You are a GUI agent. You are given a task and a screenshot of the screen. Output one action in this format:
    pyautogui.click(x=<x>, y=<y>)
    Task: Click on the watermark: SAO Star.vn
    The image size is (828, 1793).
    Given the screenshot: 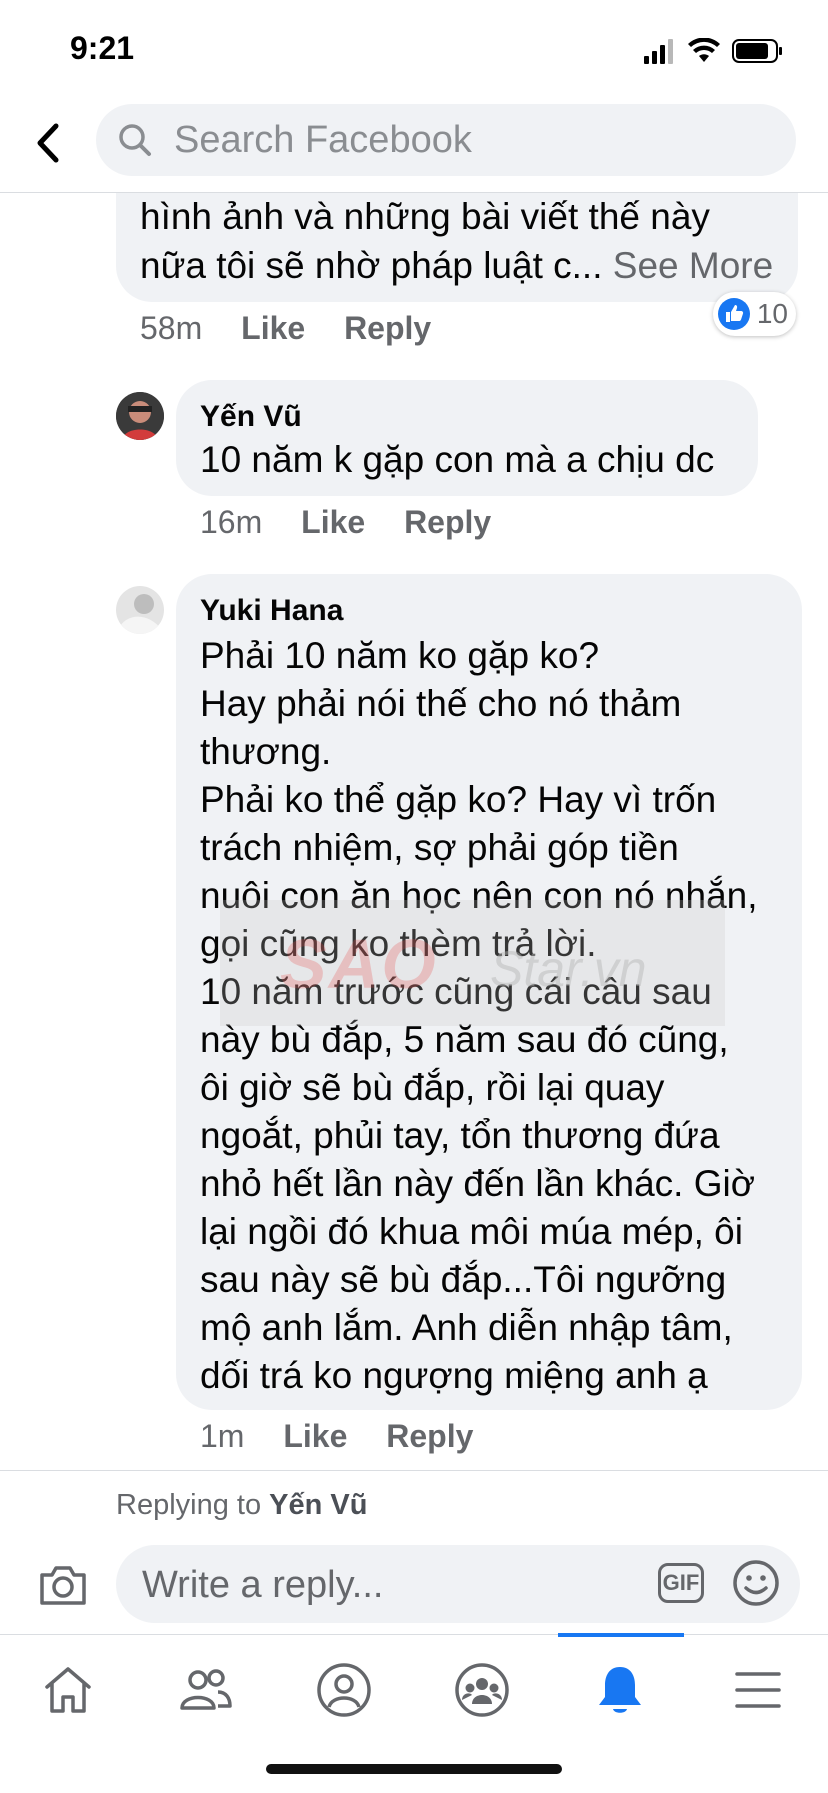 What is the action you would take?
    pyautogui.click(x=472, y=963)
    